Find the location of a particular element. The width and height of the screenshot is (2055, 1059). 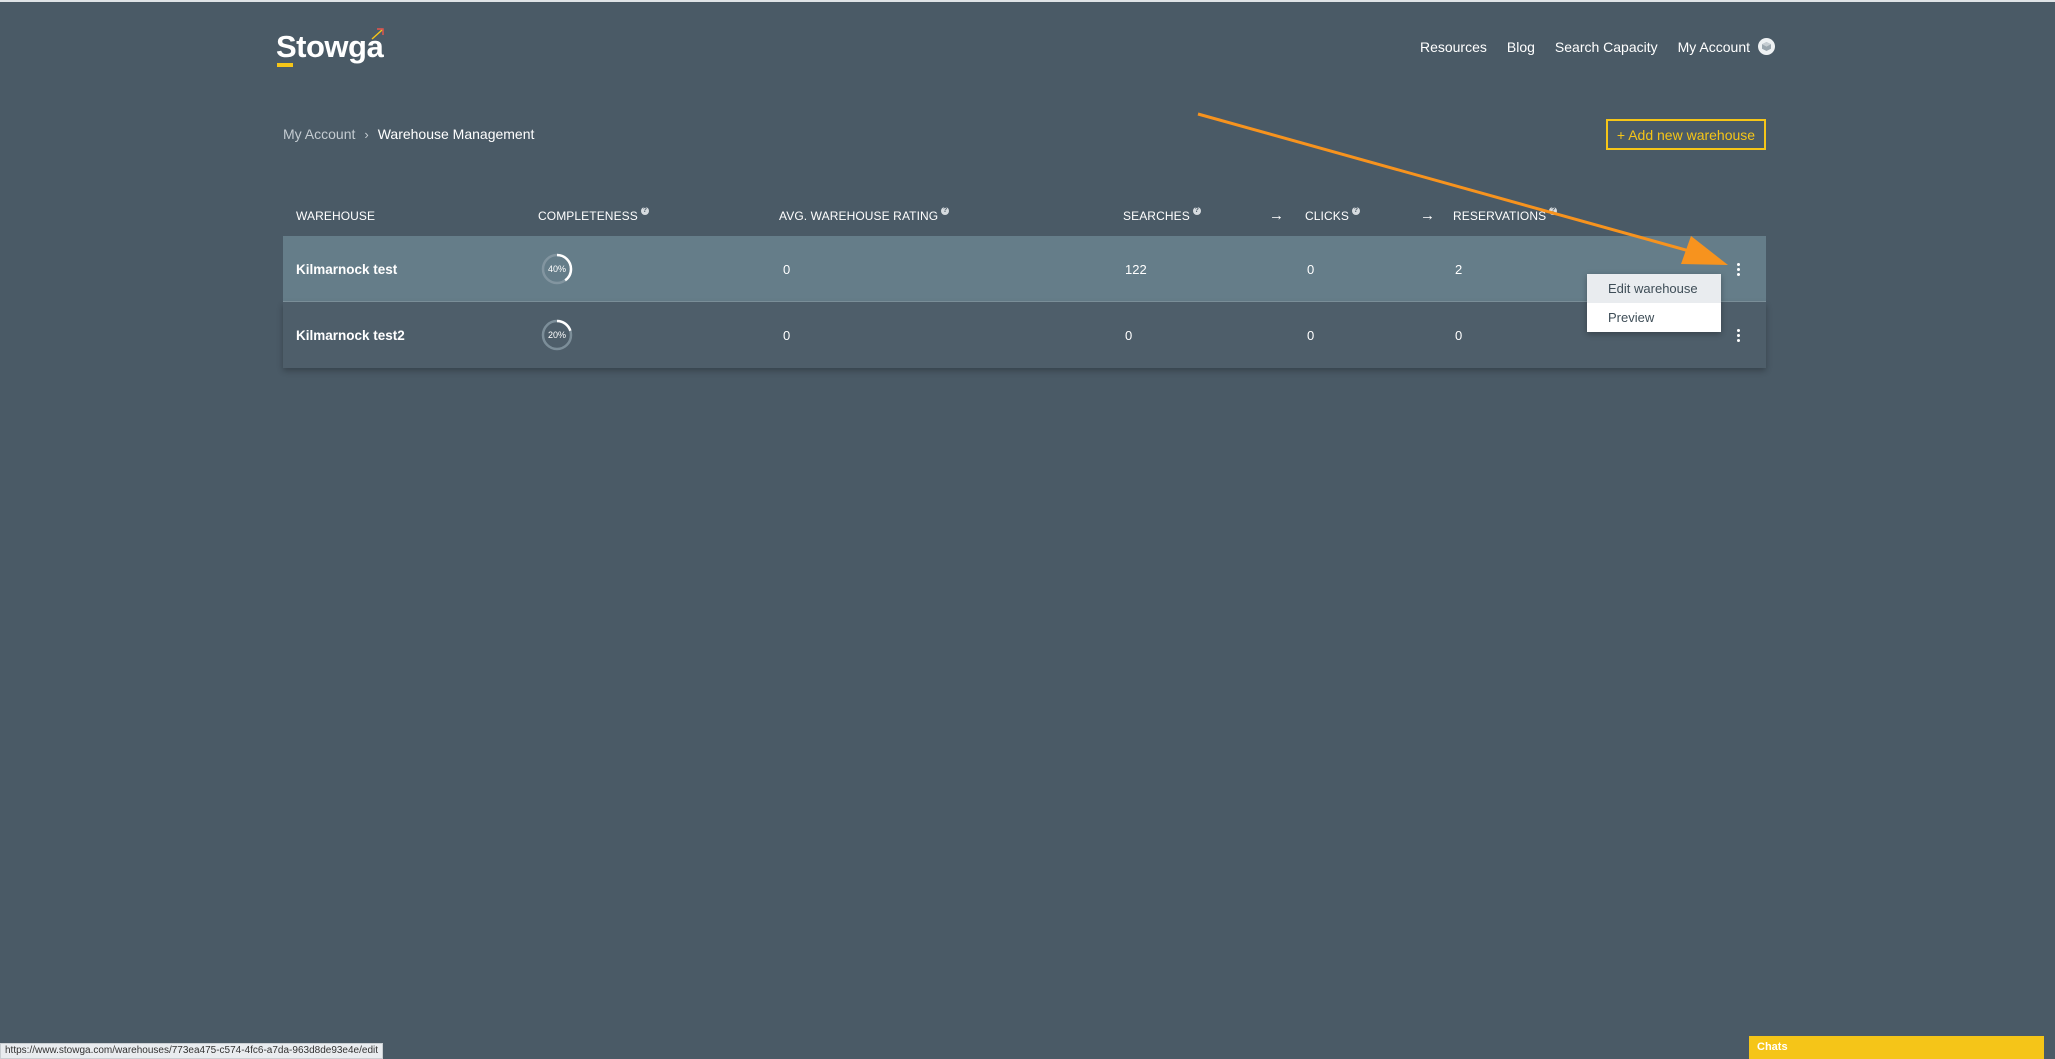

completeness-progress-ring: 40% is located at coordinates (557, 269).